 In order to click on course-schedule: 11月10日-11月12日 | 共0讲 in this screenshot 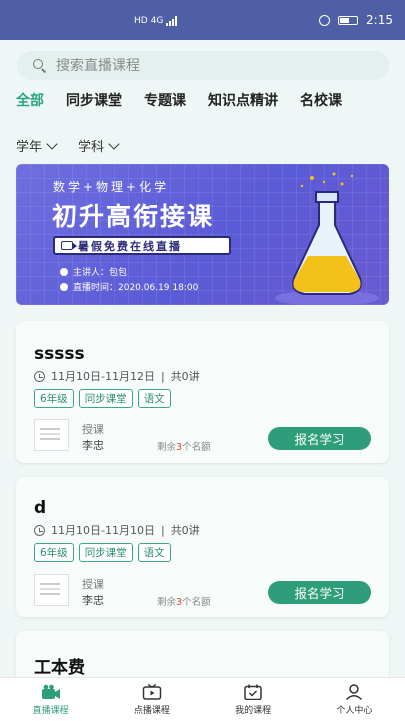, I will do `click(117, 376)`.